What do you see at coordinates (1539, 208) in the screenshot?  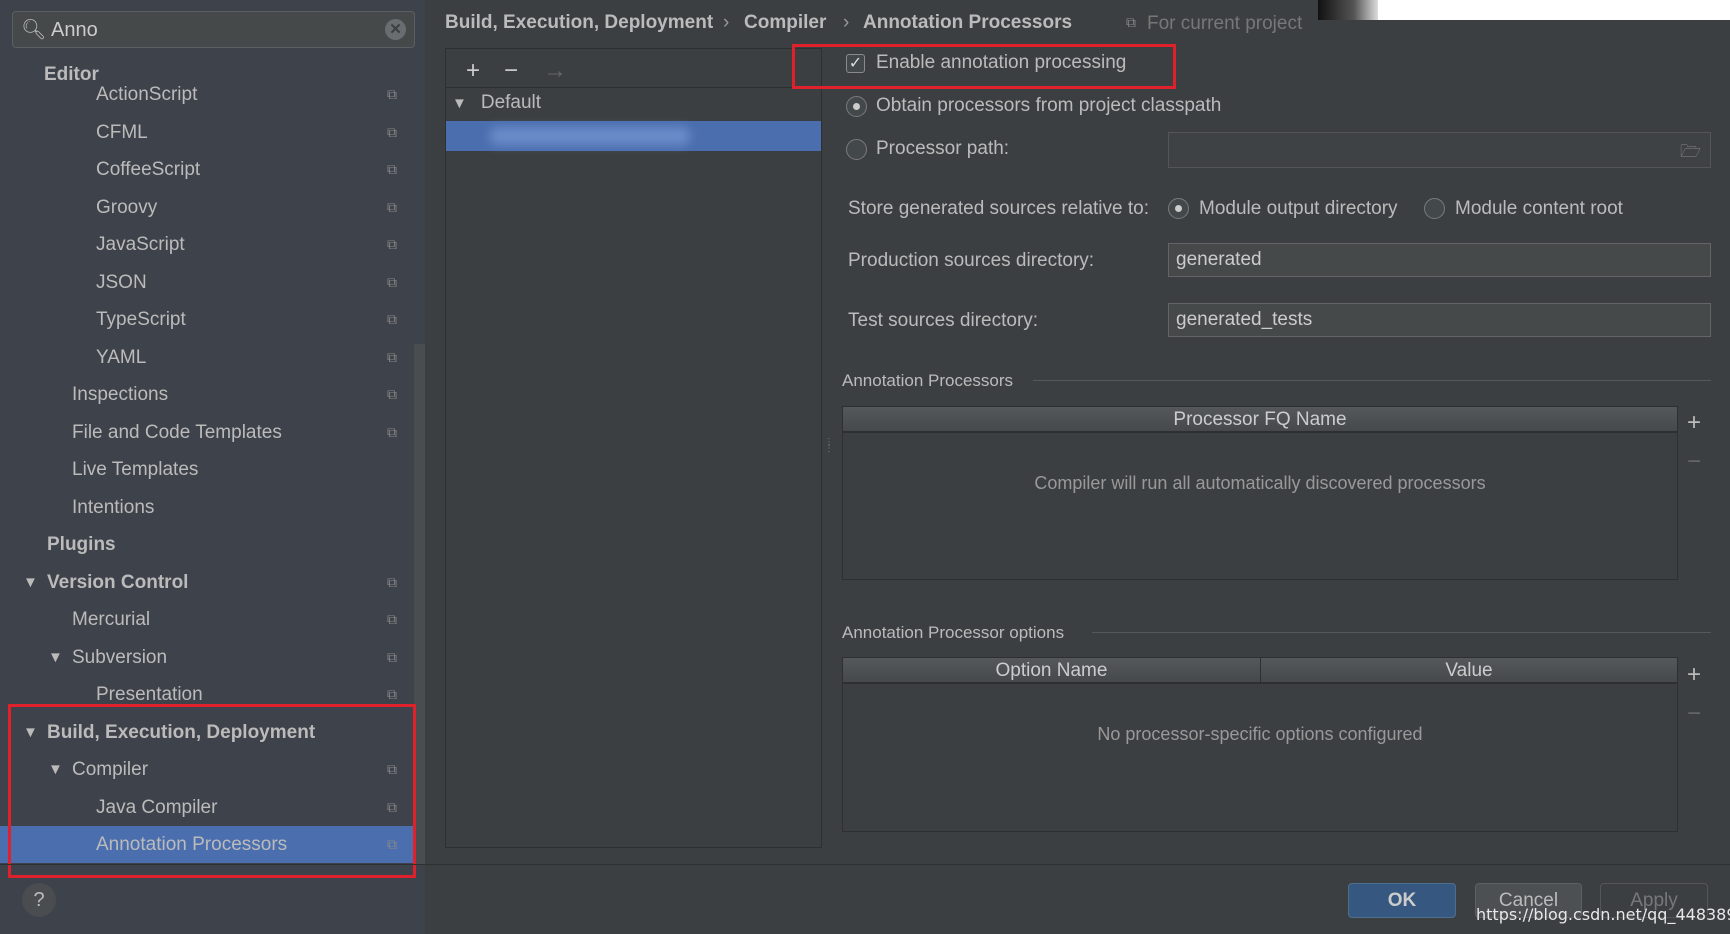 I see `module-content-label: Module content root` at bounding box center [1539, 208].